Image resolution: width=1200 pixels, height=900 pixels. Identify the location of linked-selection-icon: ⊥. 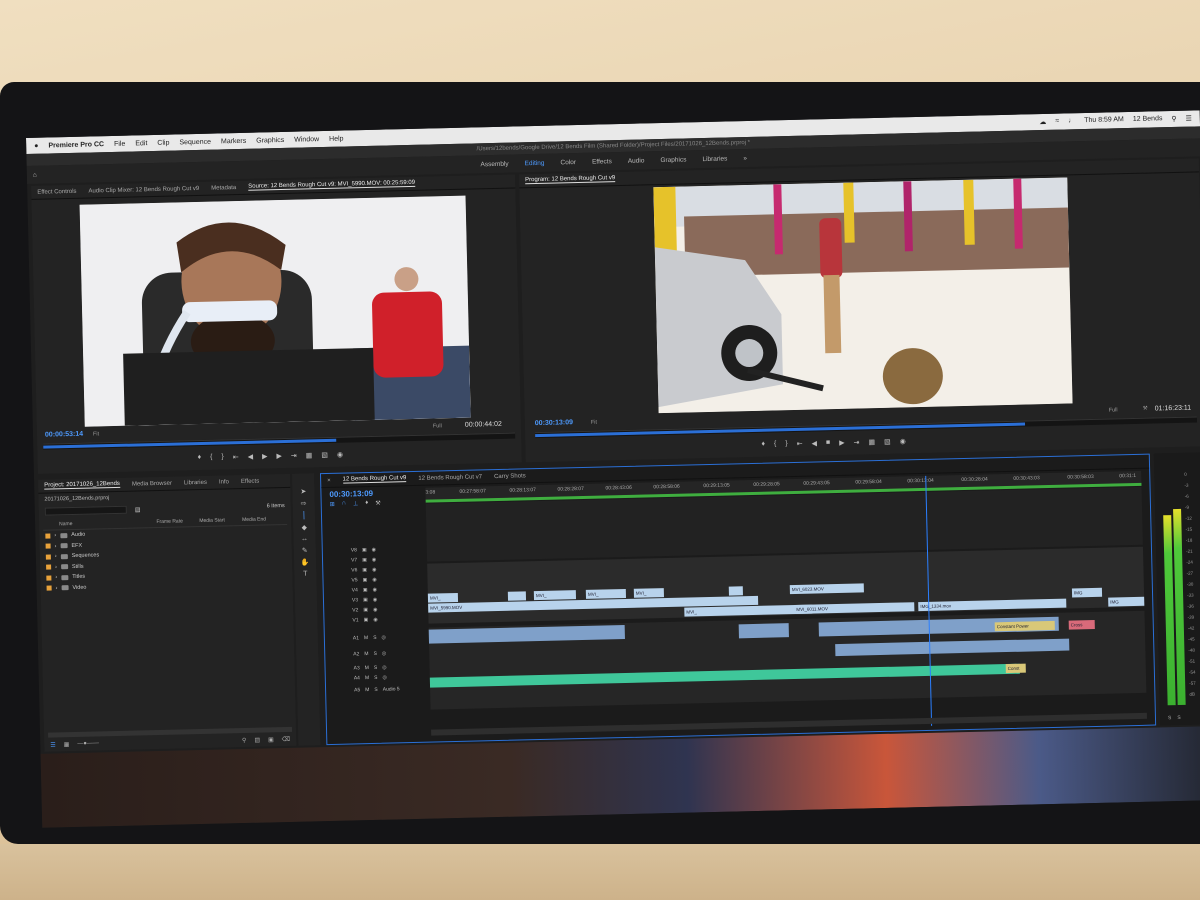
(355, 503).